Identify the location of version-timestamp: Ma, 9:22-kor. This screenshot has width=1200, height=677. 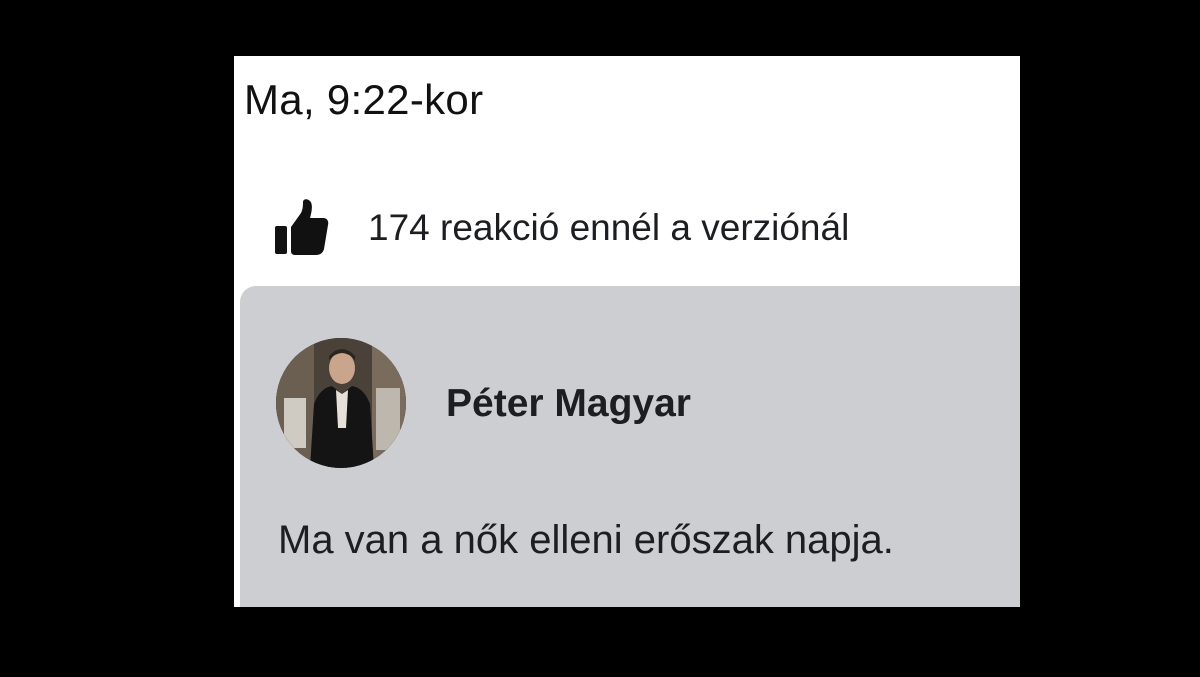
(364, 99).